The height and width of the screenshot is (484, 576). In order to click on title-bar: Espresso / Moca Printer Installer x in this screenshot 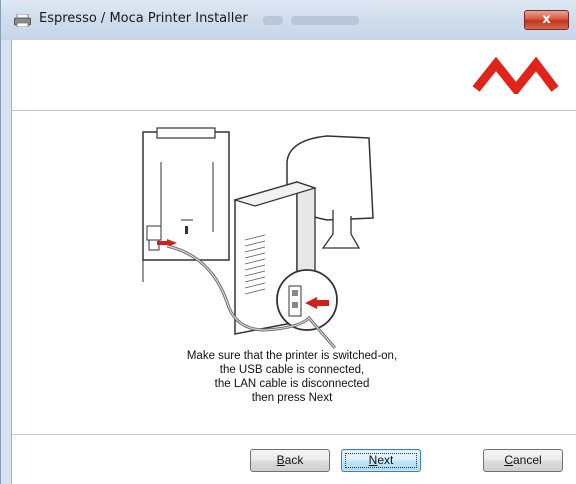, I will do `click(288, 20)`.